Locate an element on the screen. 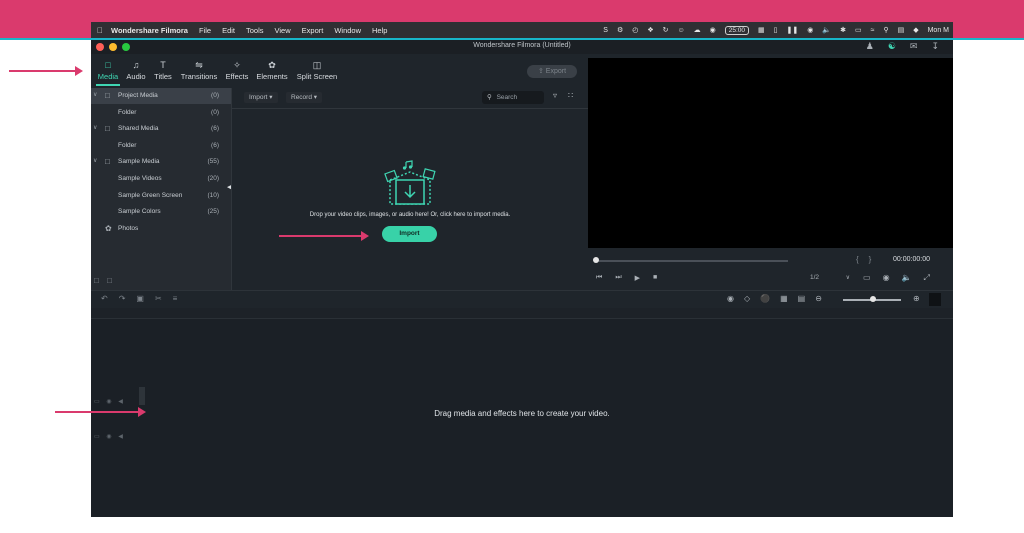 The height and width of the screenshot is (533, 1024). microphone-icon: ⚫ is located at coordinates (765, 298).